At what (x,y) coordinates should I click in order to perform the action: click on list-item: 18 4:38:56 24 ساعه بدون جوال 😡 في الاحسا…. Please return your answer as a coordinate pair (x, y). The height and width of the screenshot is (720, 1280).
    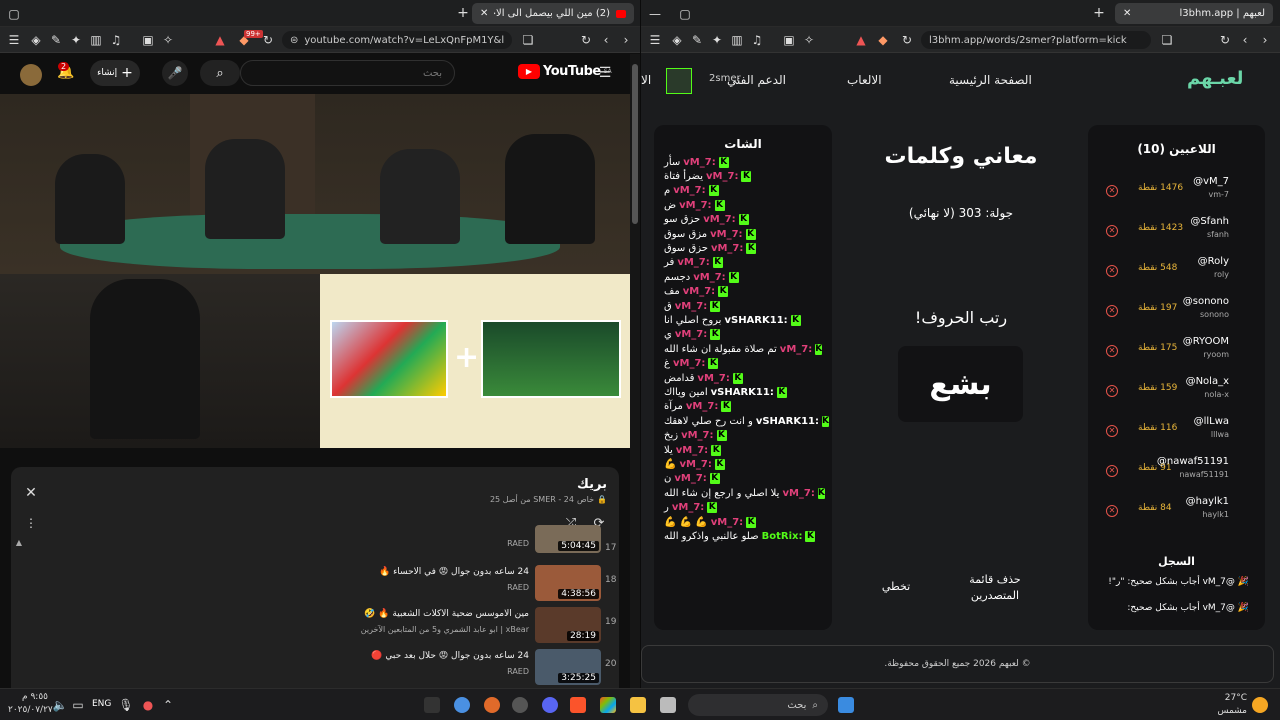
    Looking at the image, I should click on (315, 583).